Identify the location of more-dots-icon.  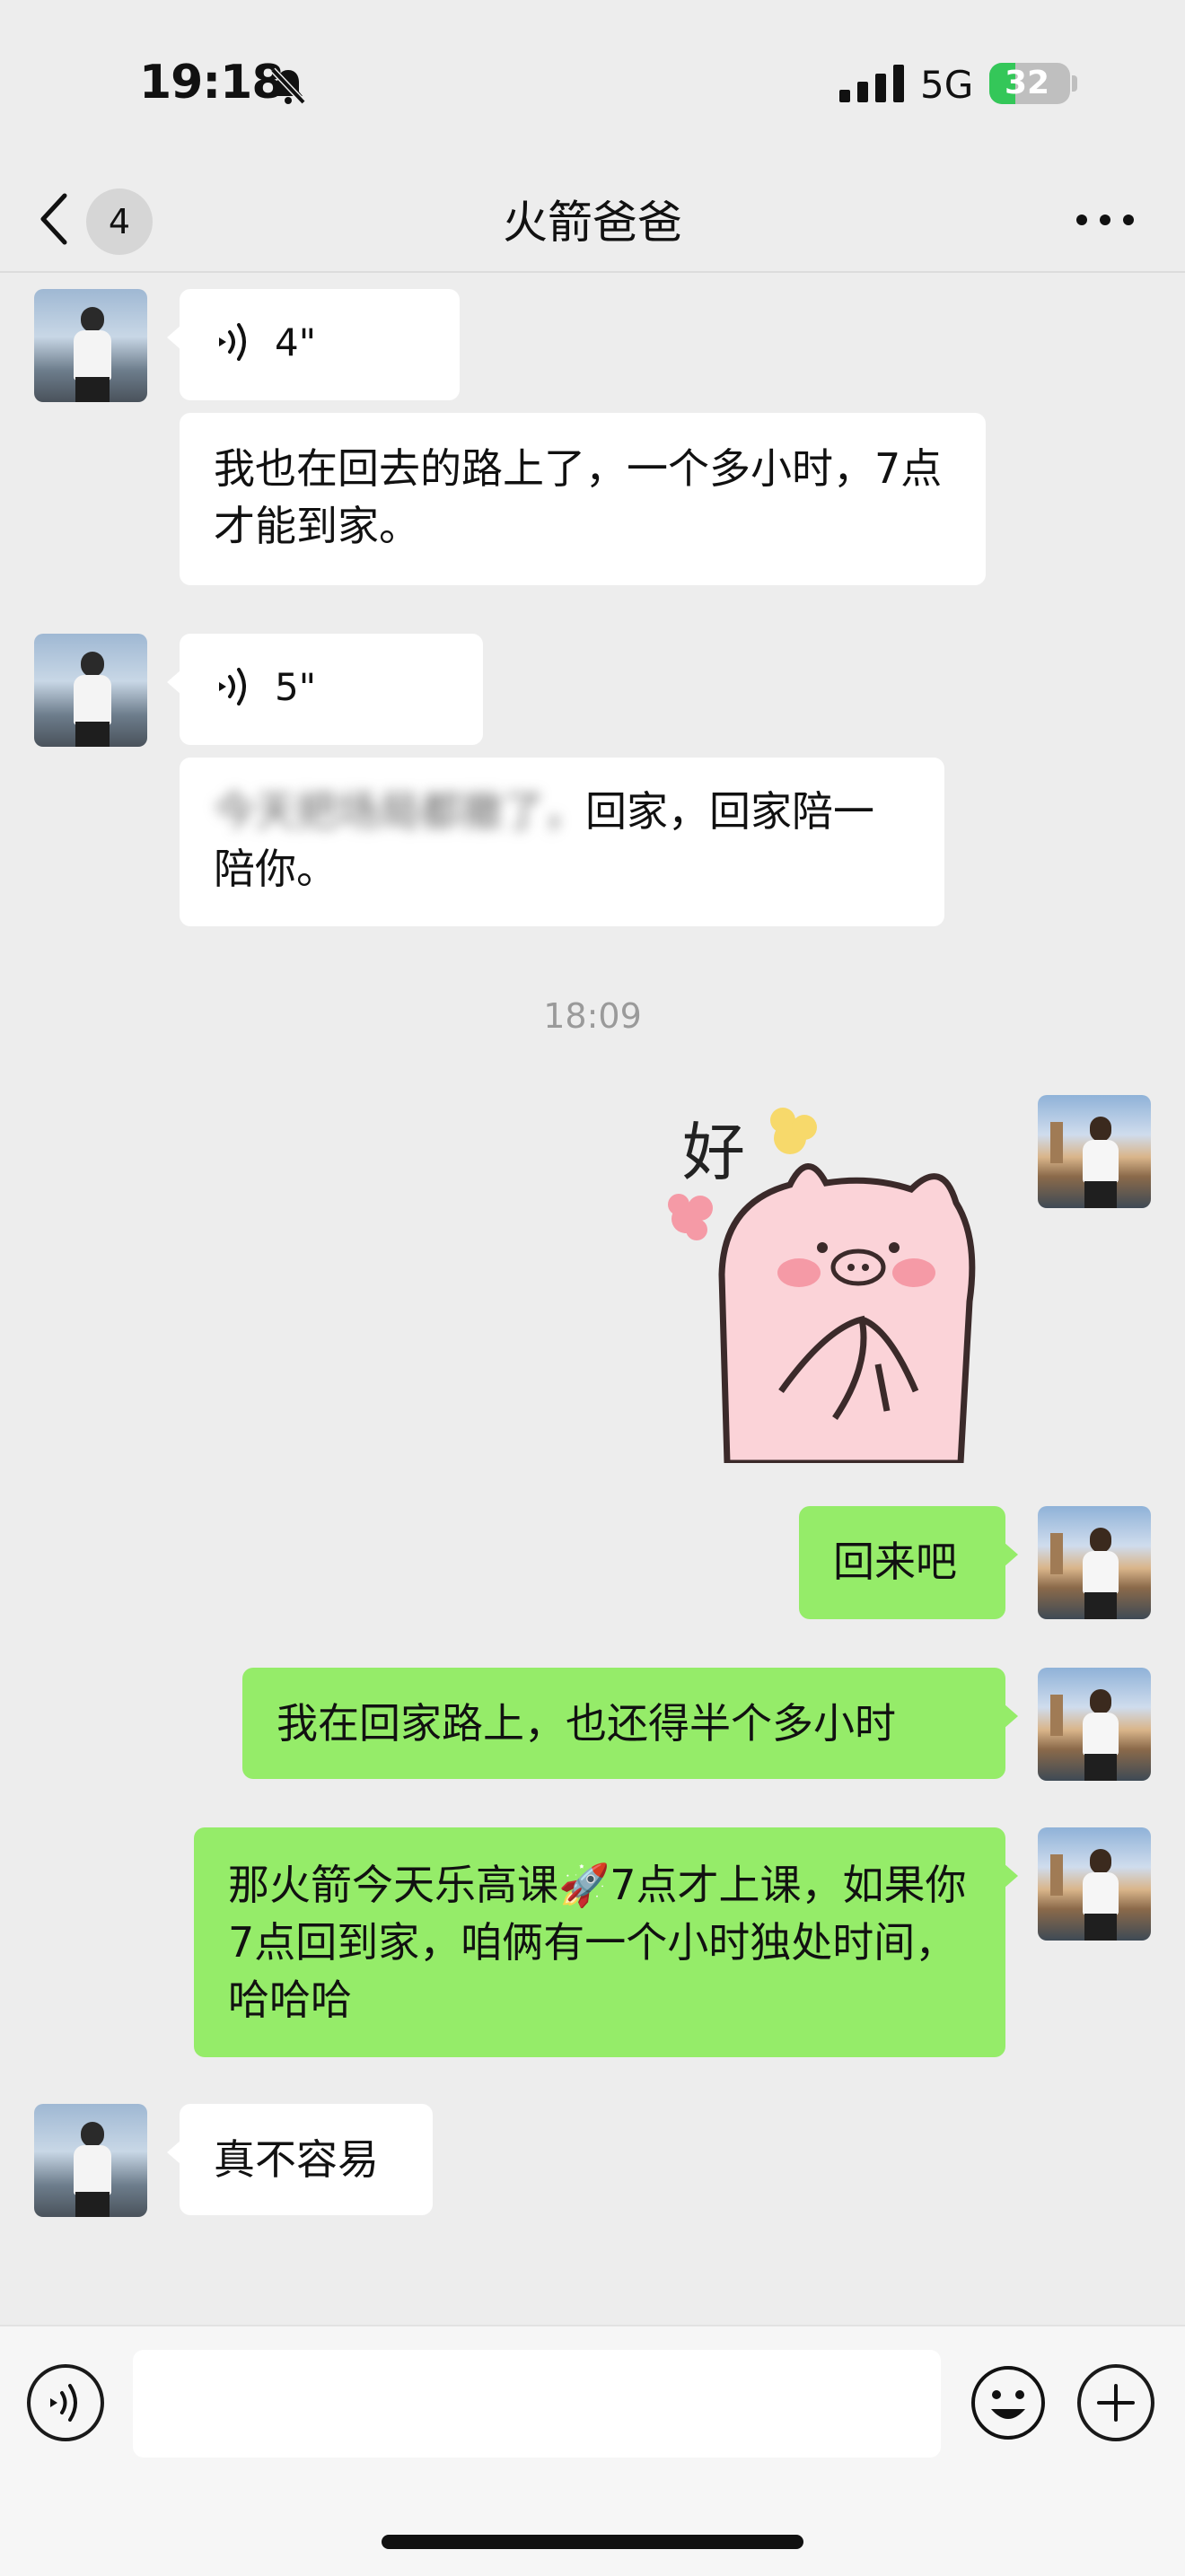
(1105, 219).